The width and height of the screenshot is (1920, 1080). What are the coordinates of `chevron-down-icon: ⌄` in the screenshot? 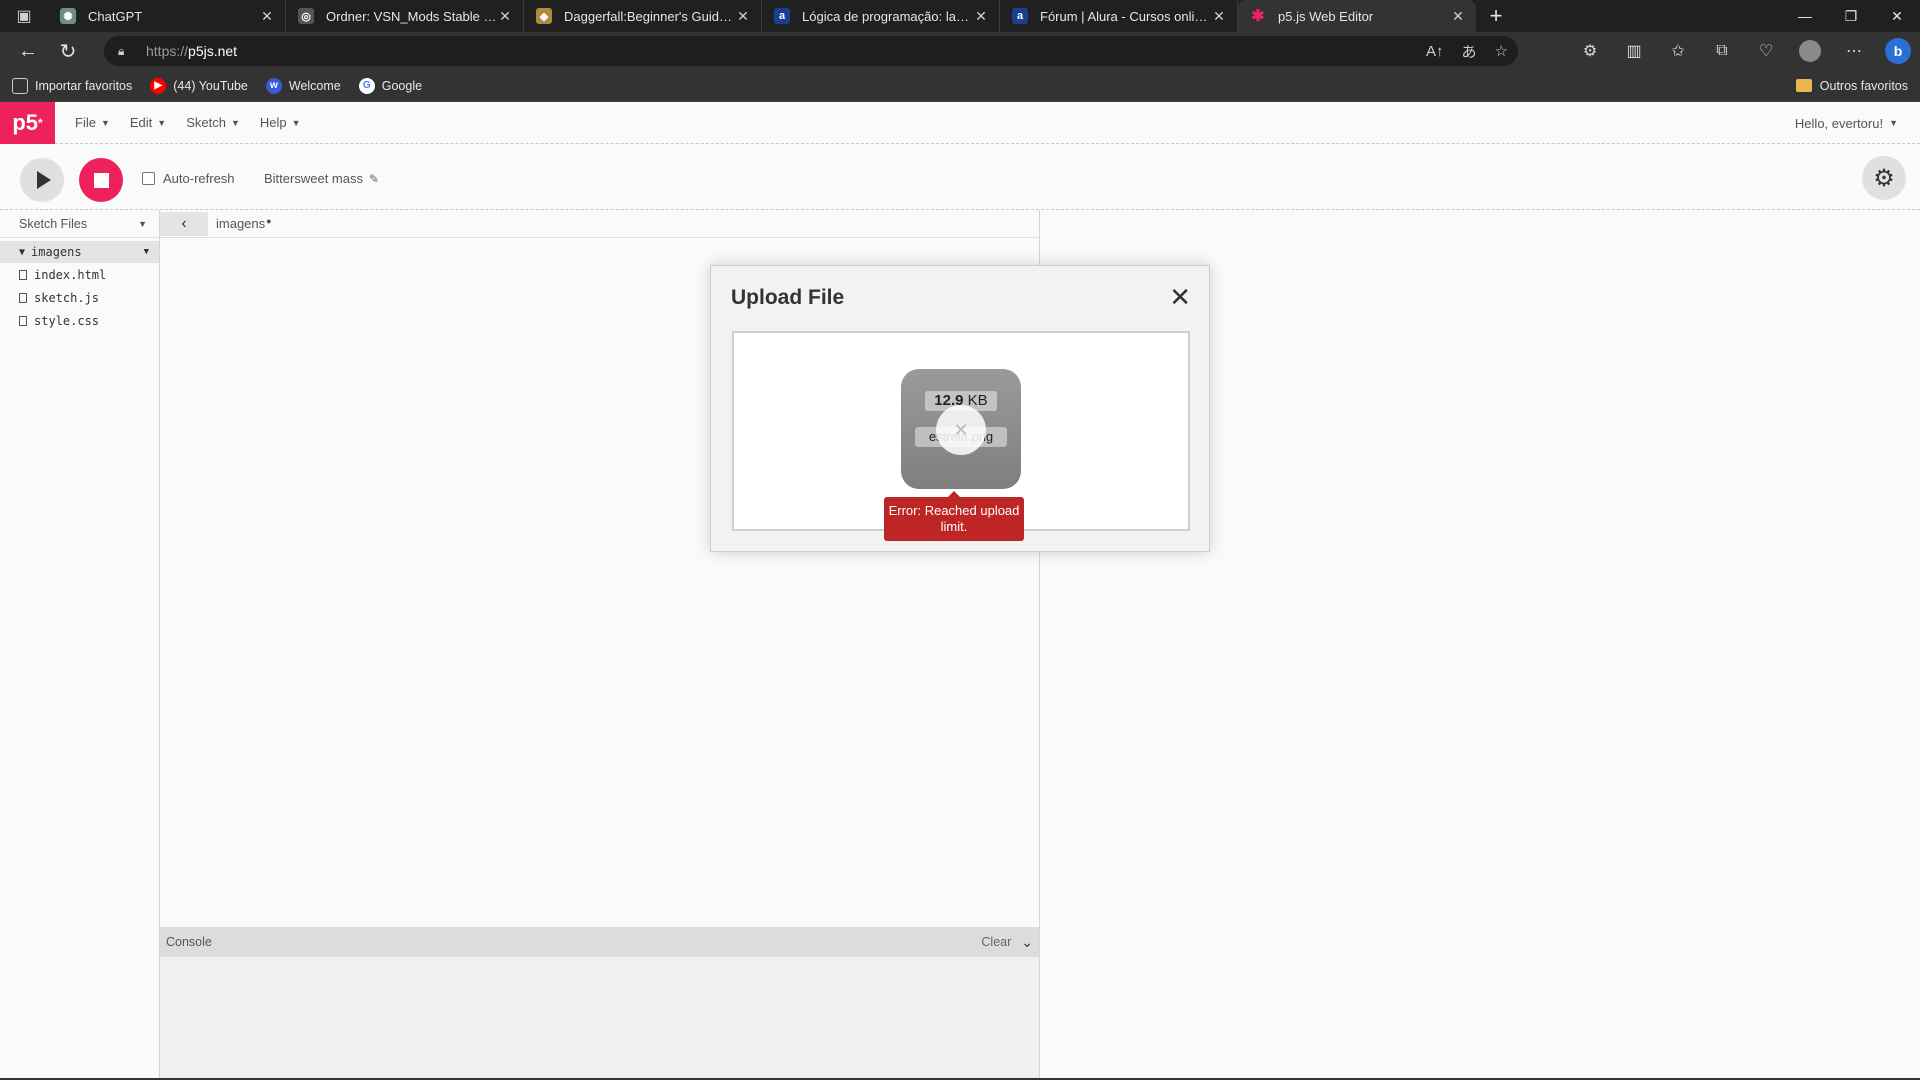 It's located at (1027, 942).